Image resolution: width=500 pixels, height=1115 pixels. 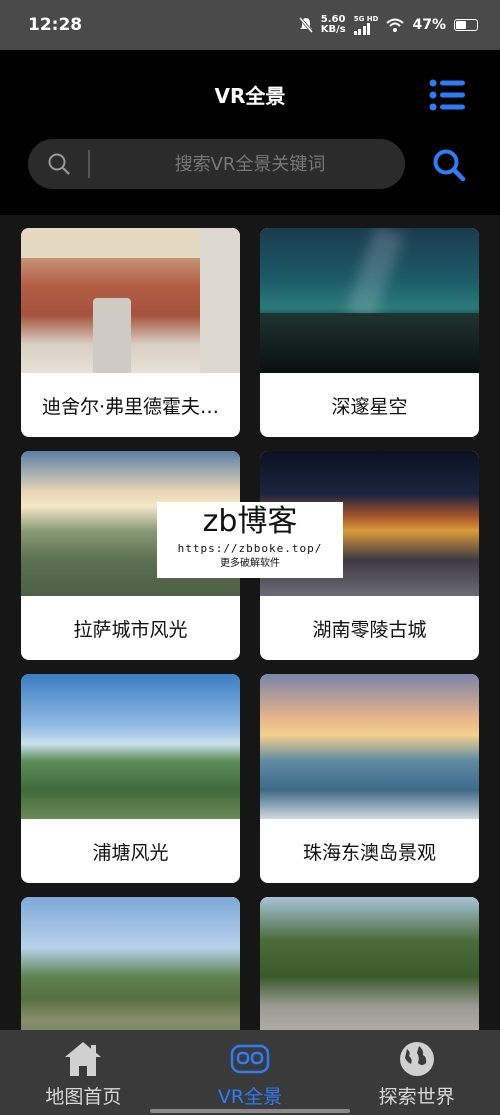 I want to click on nav-item-map-home: 地图首页, so click(x=83, y=1072).